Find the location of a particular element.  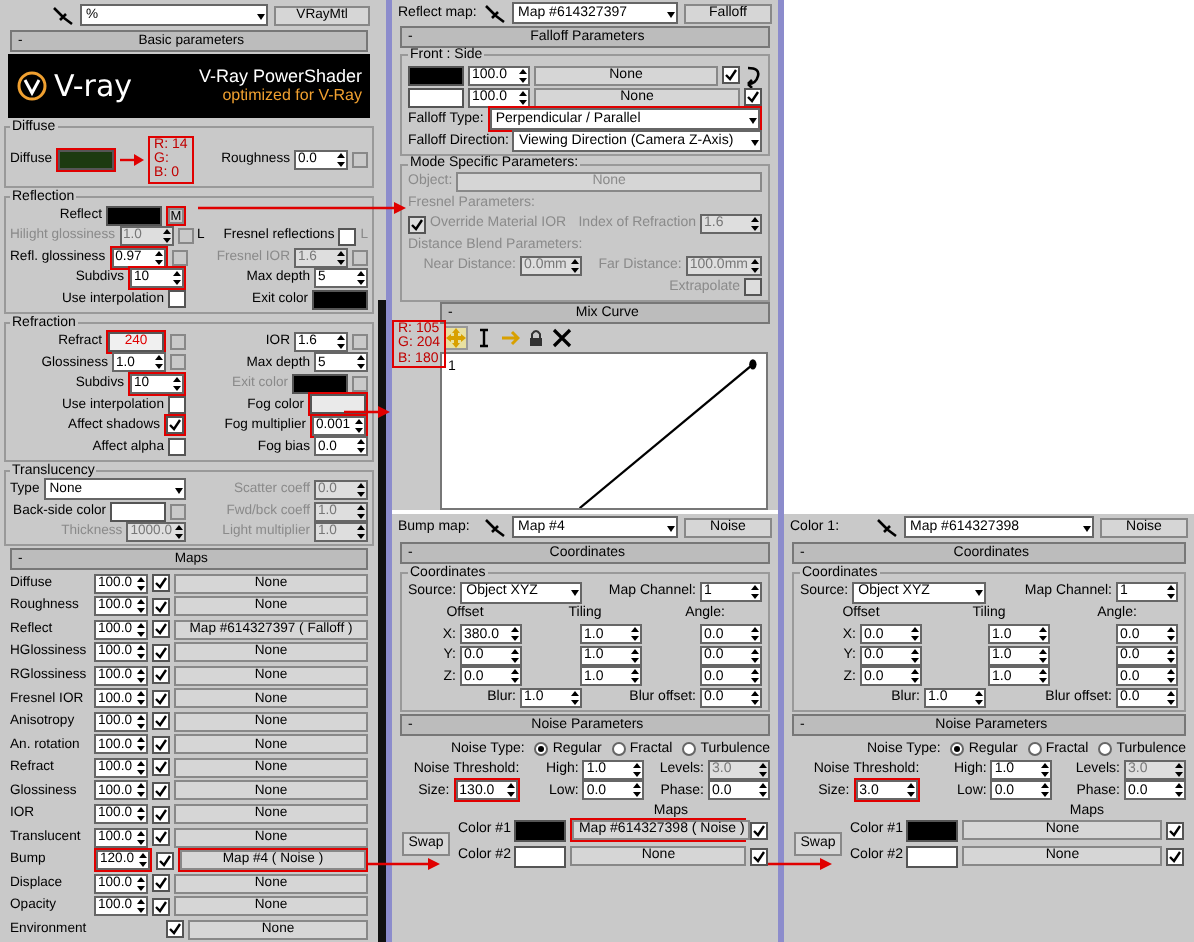

swap-icon is located at coordinates (753, 75).